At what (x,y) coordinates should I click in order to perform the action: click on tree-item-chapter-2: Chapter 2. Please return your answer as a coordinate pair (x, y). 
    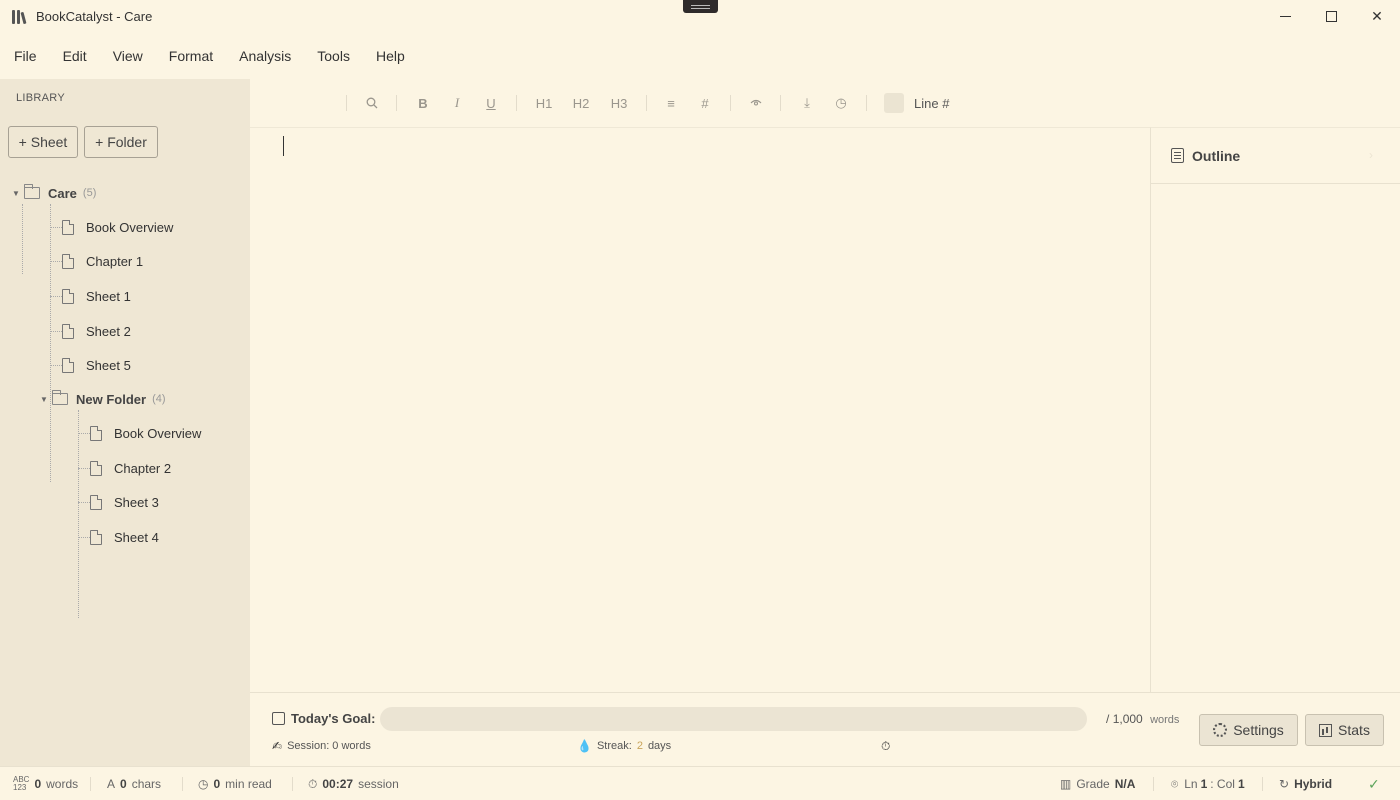
    Looking at the image, I should click on (130, 468).